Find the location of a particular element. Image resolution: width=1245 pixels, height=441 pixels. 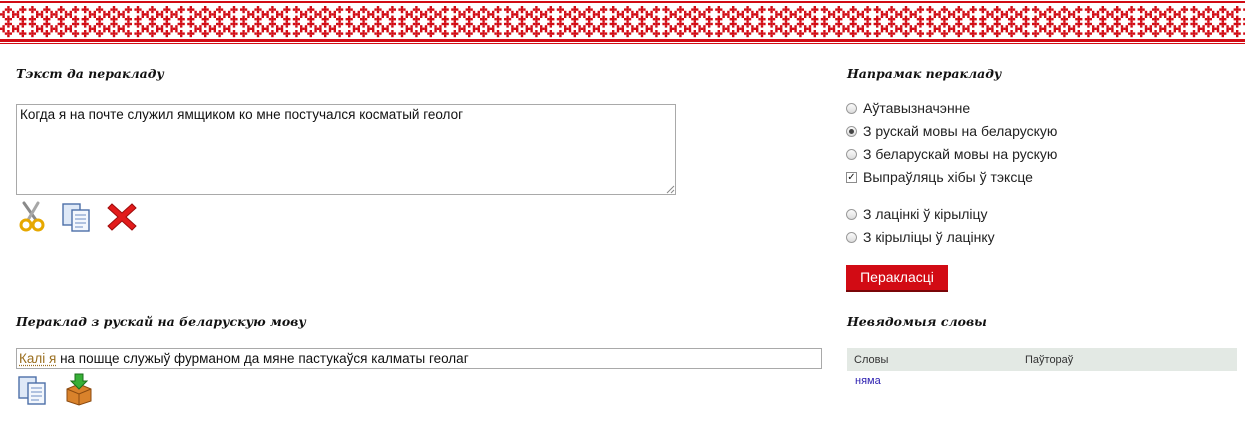

delete-icon is located at coordinates (122, 217).